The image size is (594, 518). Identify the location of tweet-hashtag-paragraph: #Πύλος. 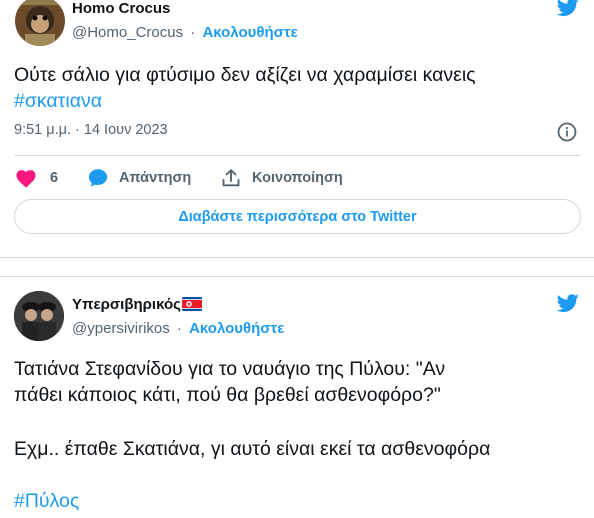
(46, 501).